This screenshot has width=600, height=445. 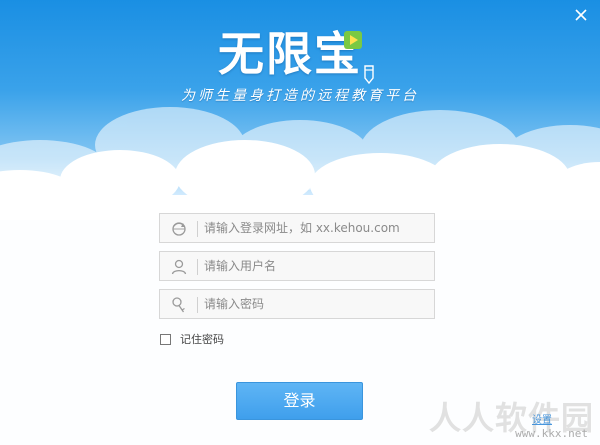 What do you see at coordinates (317, 304) in the screenshot?
I see `password-input` at bounding box center [317, 304].